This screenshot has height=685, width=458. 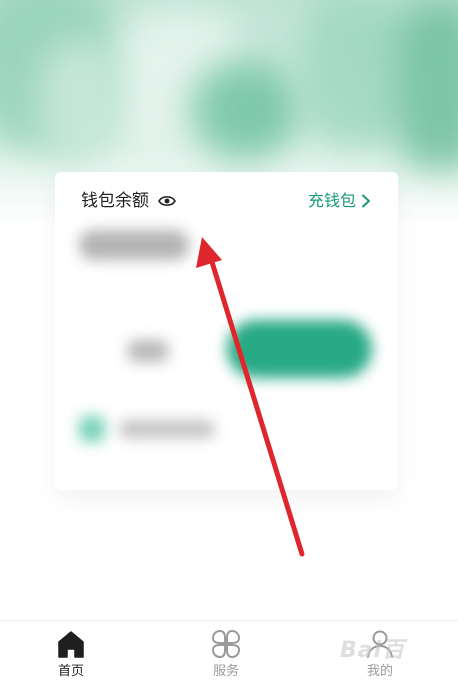 I want to click on tab-services: 服务, so click(x=226, y=653).